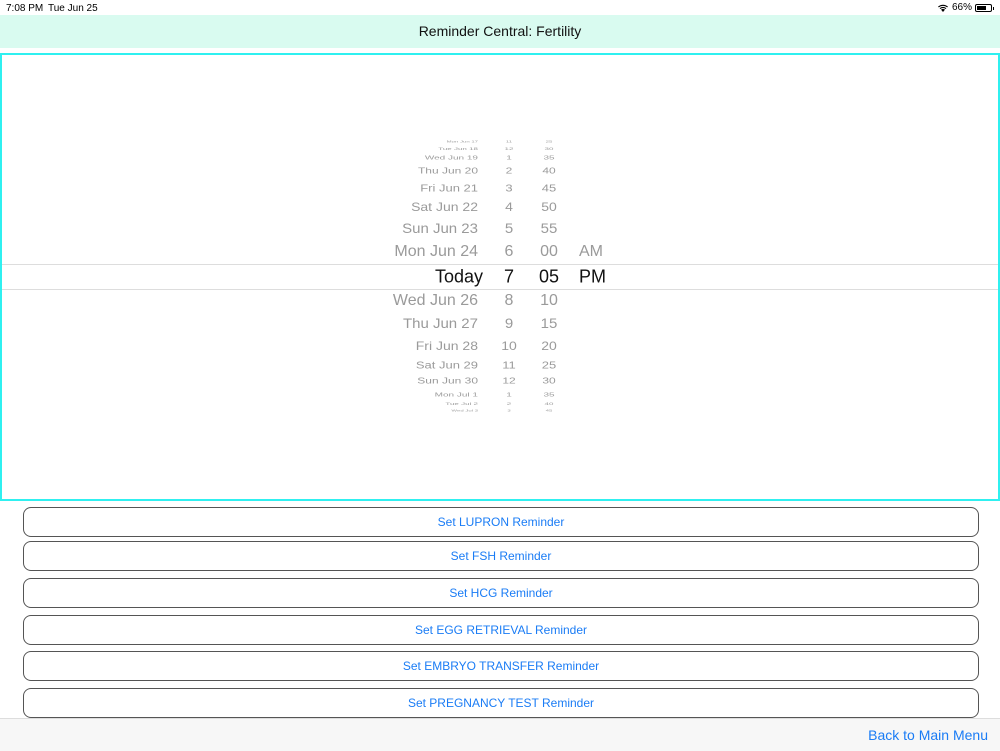 The image size is (1000, 751). What do you see at coordinates (592, 276) in the screenshot?
I see `picker-ampm: PM` at bounding box center [592, 276].